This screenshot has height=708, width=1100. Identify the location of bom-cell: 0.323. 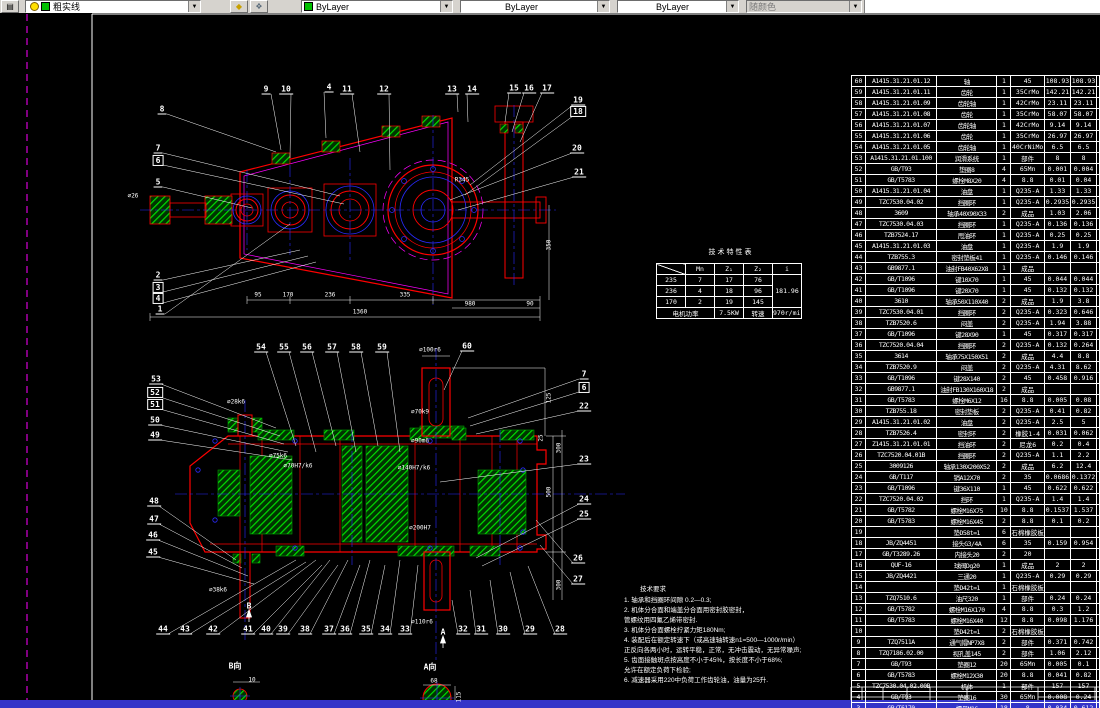
(1057, 312).